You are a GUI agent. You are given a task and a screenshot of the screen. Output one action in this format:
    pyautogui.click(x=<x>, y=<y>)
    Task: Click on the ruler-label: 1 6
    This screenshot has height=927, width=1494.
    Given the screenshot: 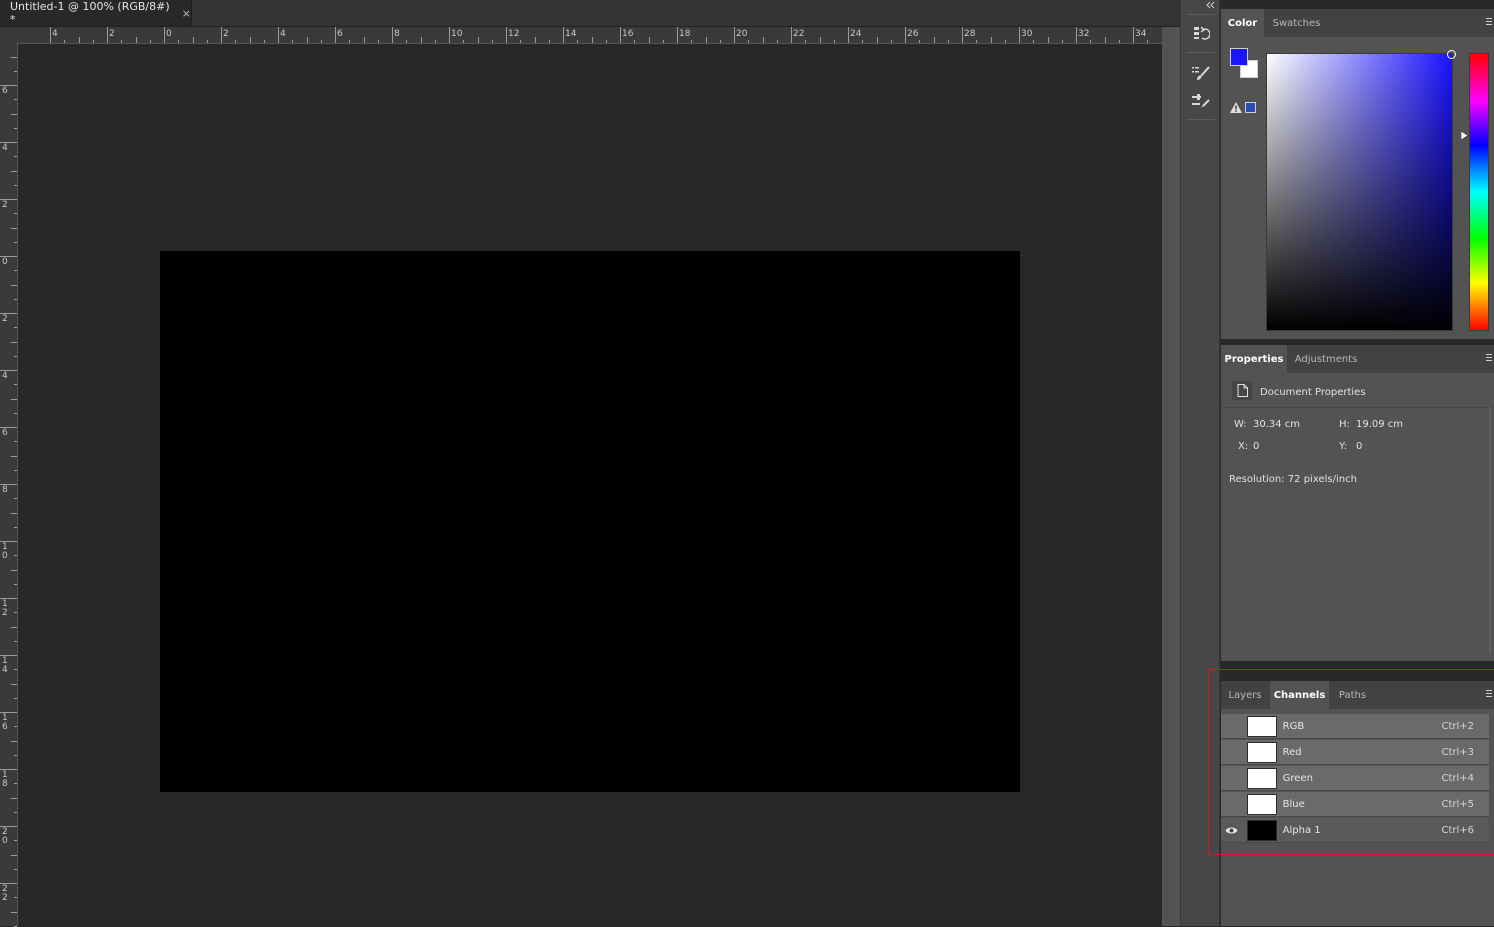 What is the action you would take?
    pyautogui.click(x=5, y=722)
    